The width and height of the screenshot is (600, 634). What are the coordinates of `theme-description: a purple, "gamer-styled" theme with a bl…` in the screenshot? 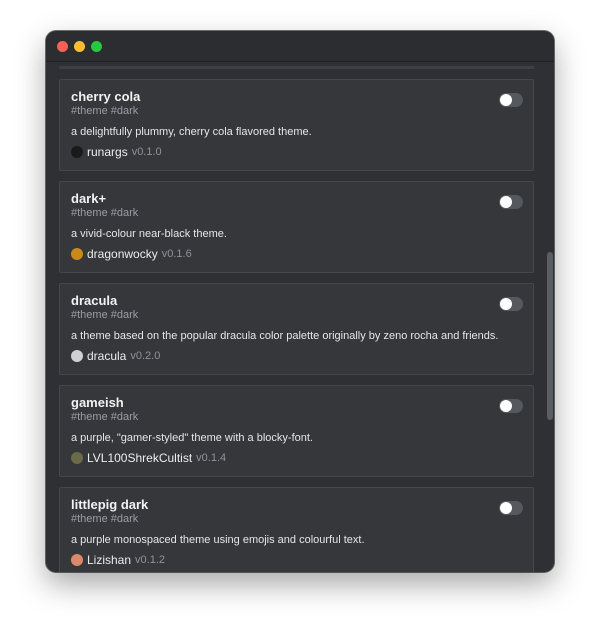 It's located at (192, 438).